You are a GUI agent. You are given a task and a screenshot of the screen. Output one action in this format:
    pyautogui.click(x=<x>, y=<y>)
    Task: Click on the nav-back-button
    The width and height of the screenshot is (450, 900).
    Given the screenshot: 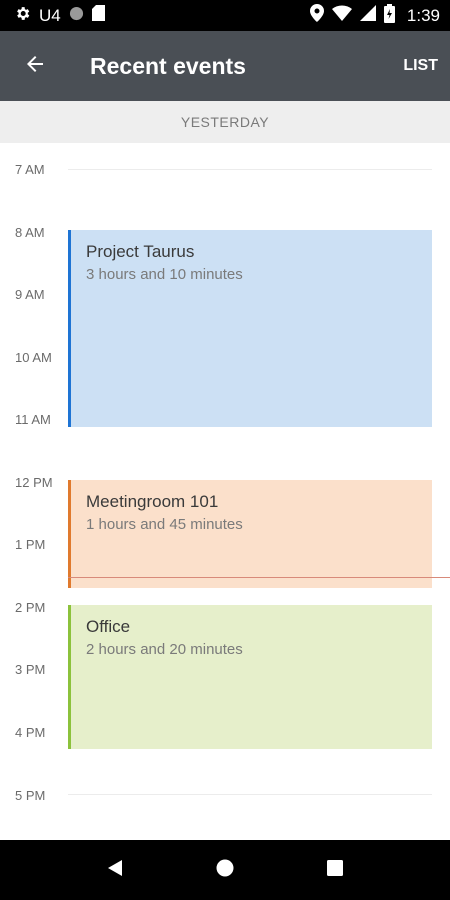 What is the action you would take?
    pyautogui.click(x=115, y=870)
    